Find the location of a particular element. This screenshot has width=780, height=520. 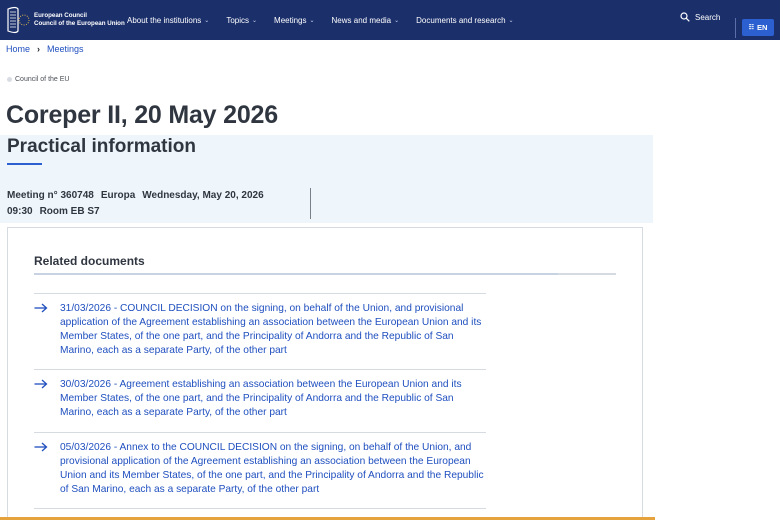

nav-item-documents: Documents and research ⌄ is located at coordinates (464, 20).